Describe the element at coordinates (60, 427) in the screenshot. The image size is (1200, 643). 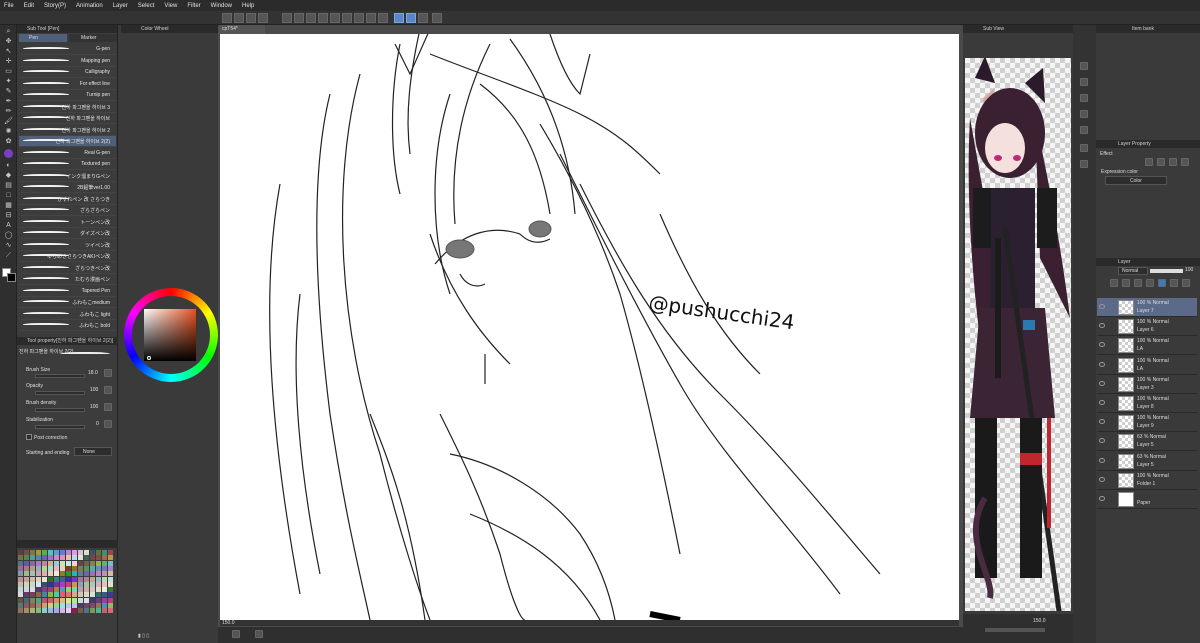
I see `stabilization-slider` at that location.